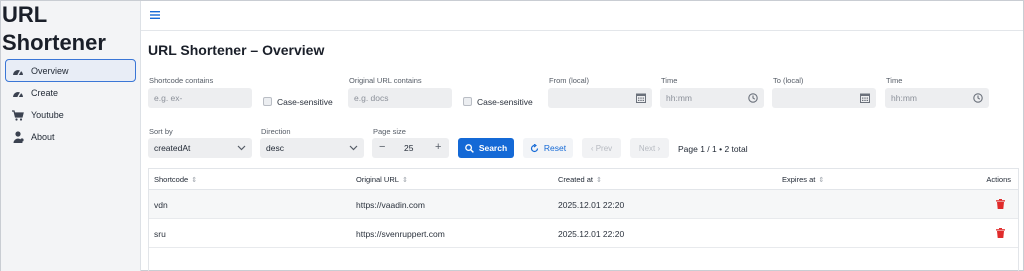 This screenshot has height=271, width=1024. Describe the element at coordinates (47, 115) in the screenshot. I see `sidebar-item-label: Youtube` at that location.